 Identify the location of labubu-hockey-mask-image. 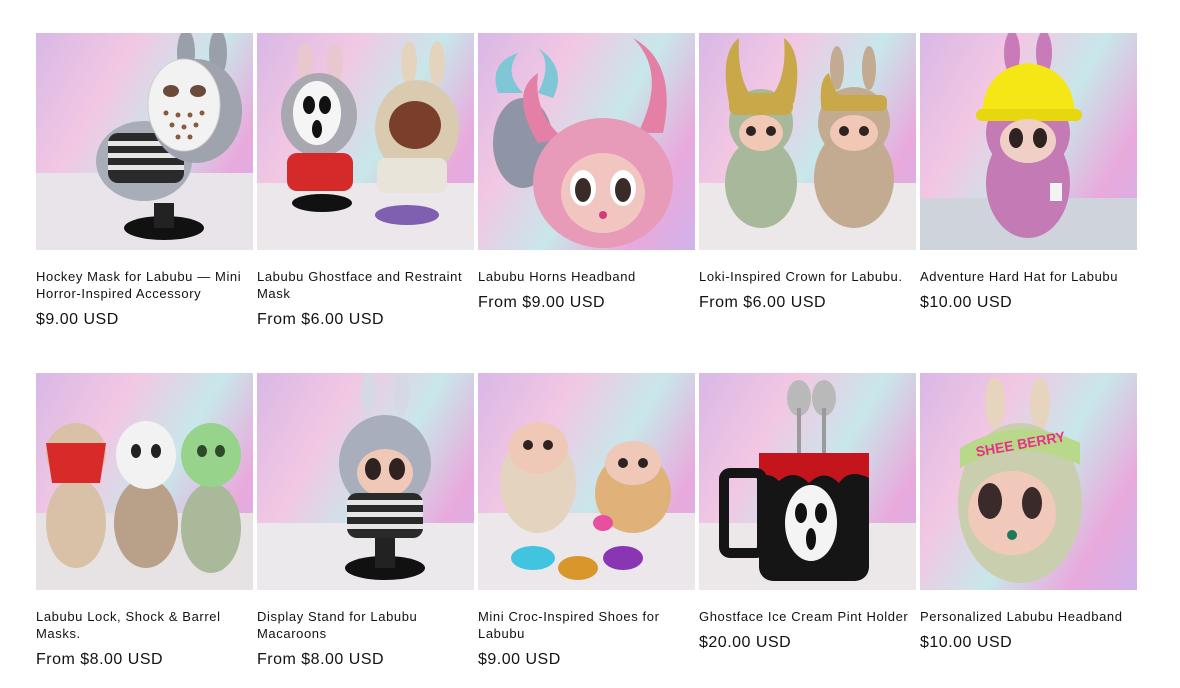
(144, 141).